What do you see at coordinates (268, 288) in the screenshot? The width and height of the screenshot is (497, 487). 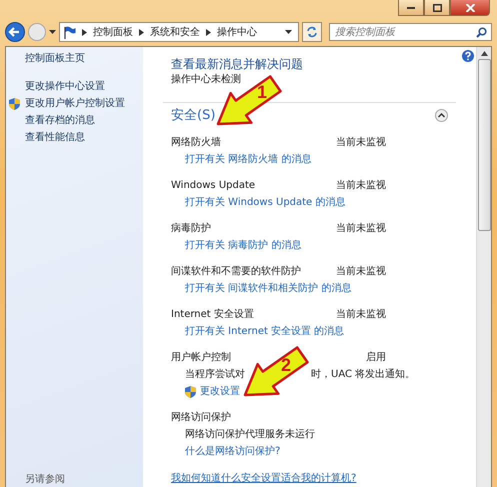 I see `message-link: 打开有关 间谍软件和相关防护 的消息` at bounding box center [268, 288].